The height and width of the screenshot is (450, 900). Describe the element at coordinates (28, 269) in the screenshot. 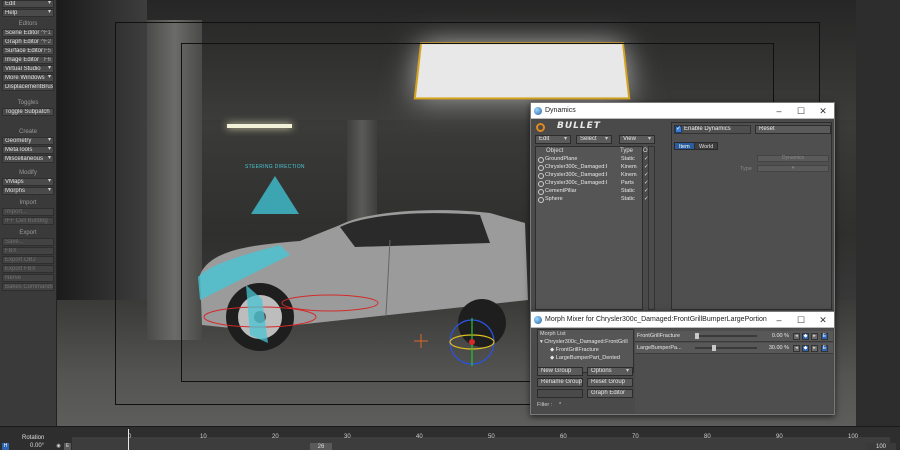

I see `export-fbx-button: Export FBX` at that location.